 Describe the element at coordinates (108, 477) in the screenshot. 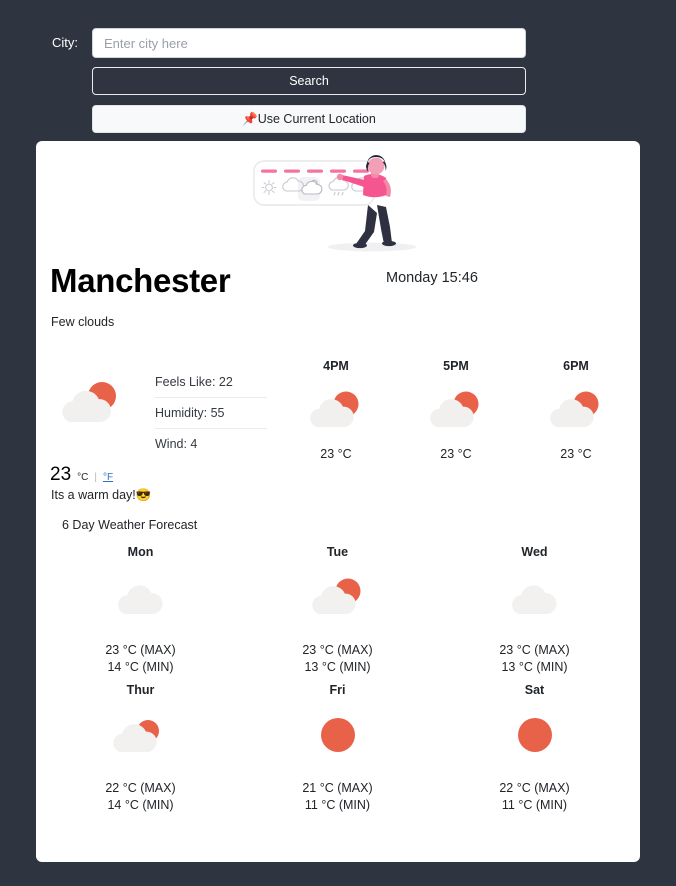

I see `unit-fahrenheit-link: °F` at that location.